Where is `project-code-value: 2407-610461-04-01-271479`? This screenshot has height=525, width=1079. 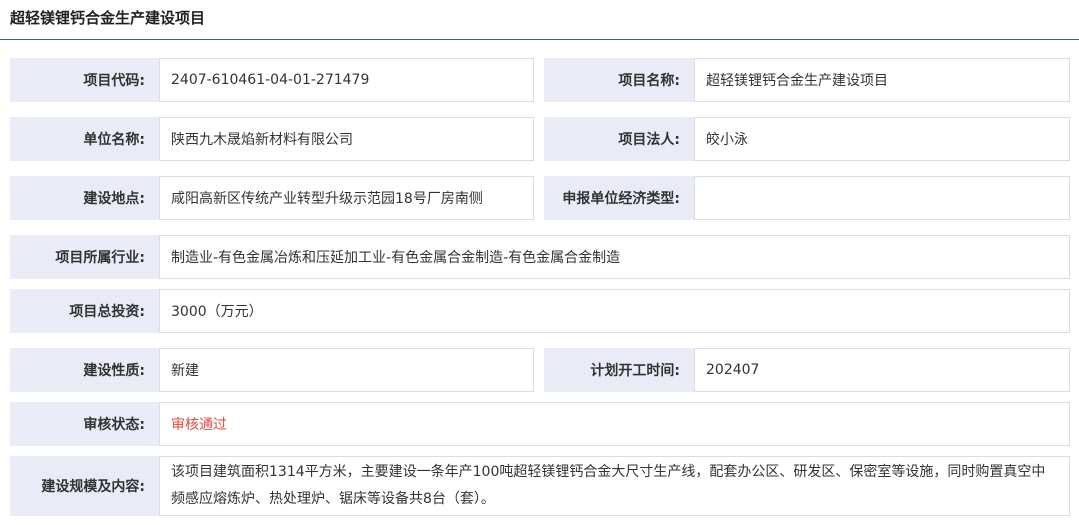 project-code-value: 2407-610461-04-01-271479 is located at coordinates (346, 80).